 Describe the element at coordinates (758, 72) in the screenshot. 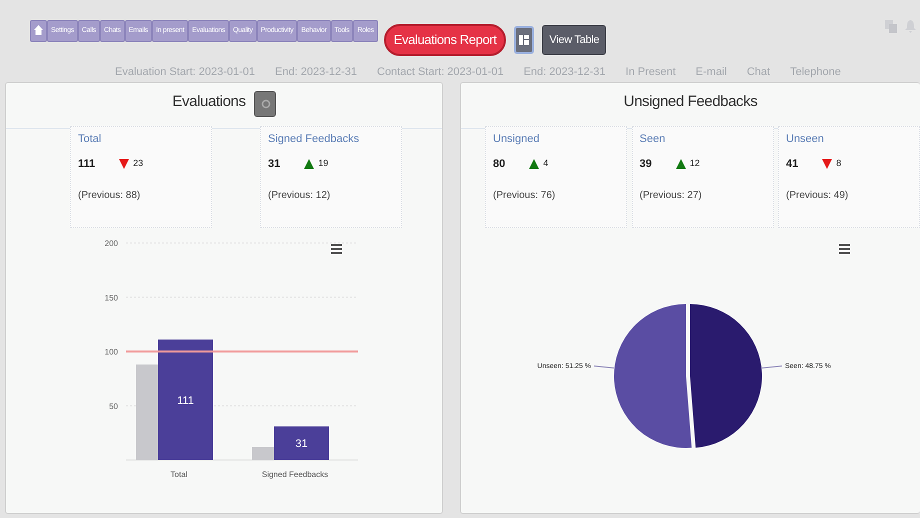

I see `filter-label: Chat` at that location.